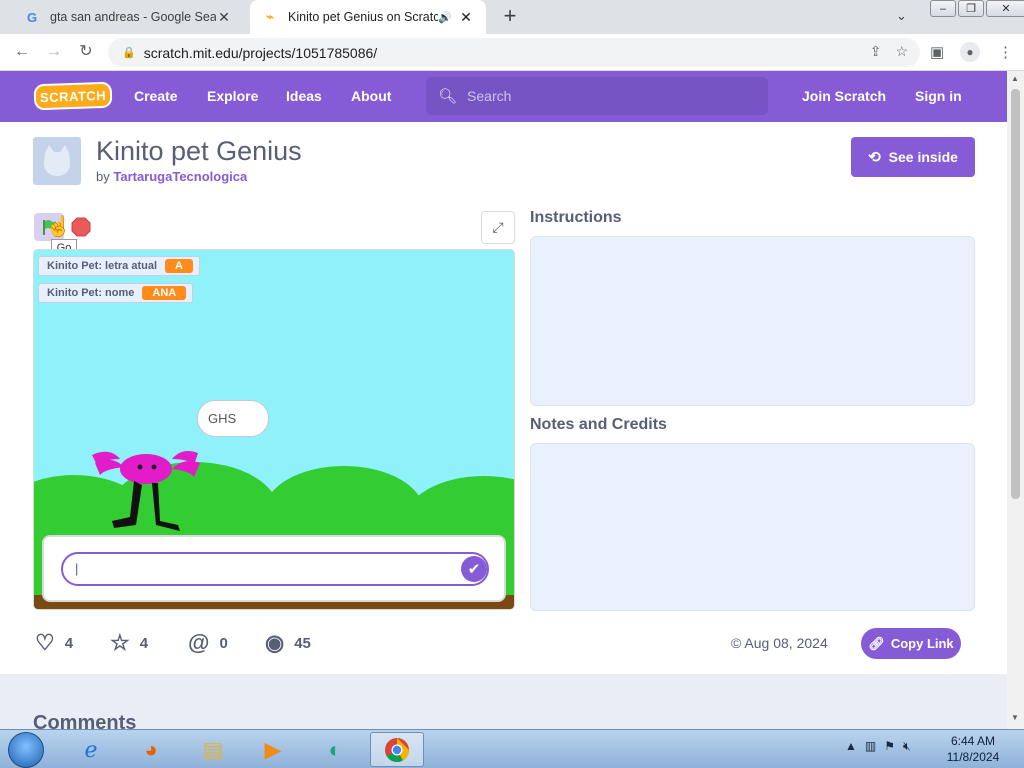  I want to click on cat-silhouette-icon, so click(57, 160).